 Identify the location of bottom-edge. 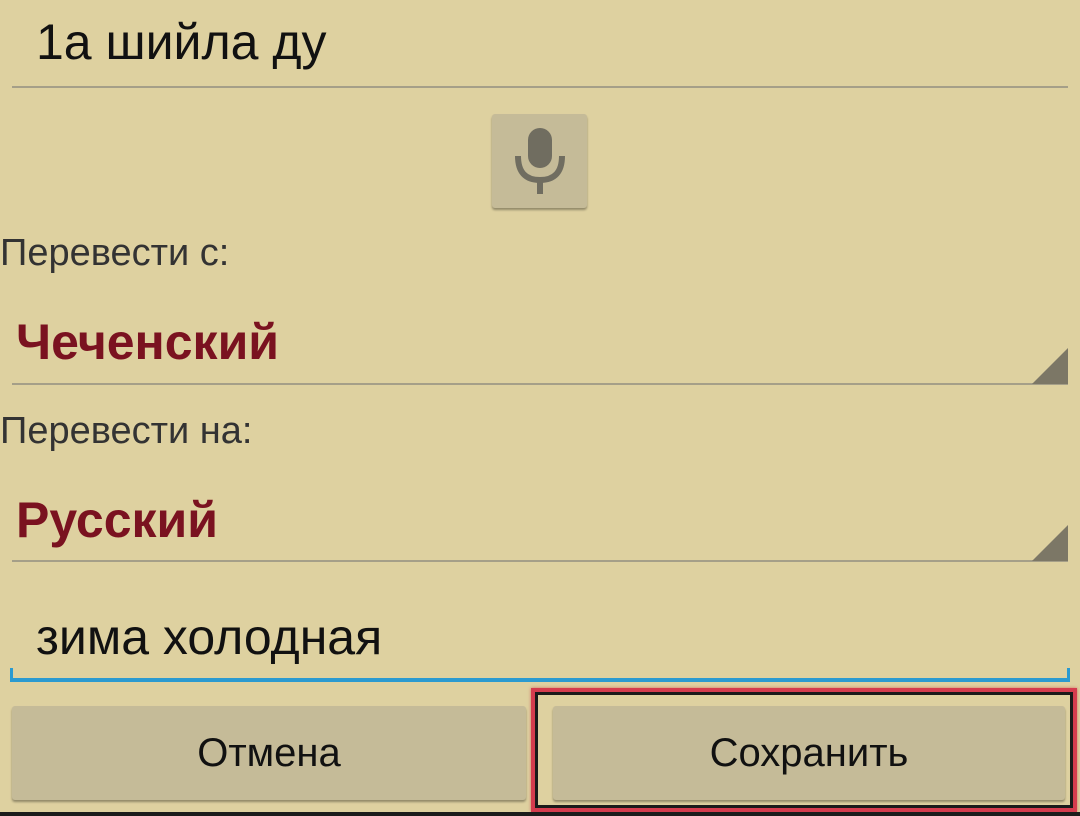
(540, 814).